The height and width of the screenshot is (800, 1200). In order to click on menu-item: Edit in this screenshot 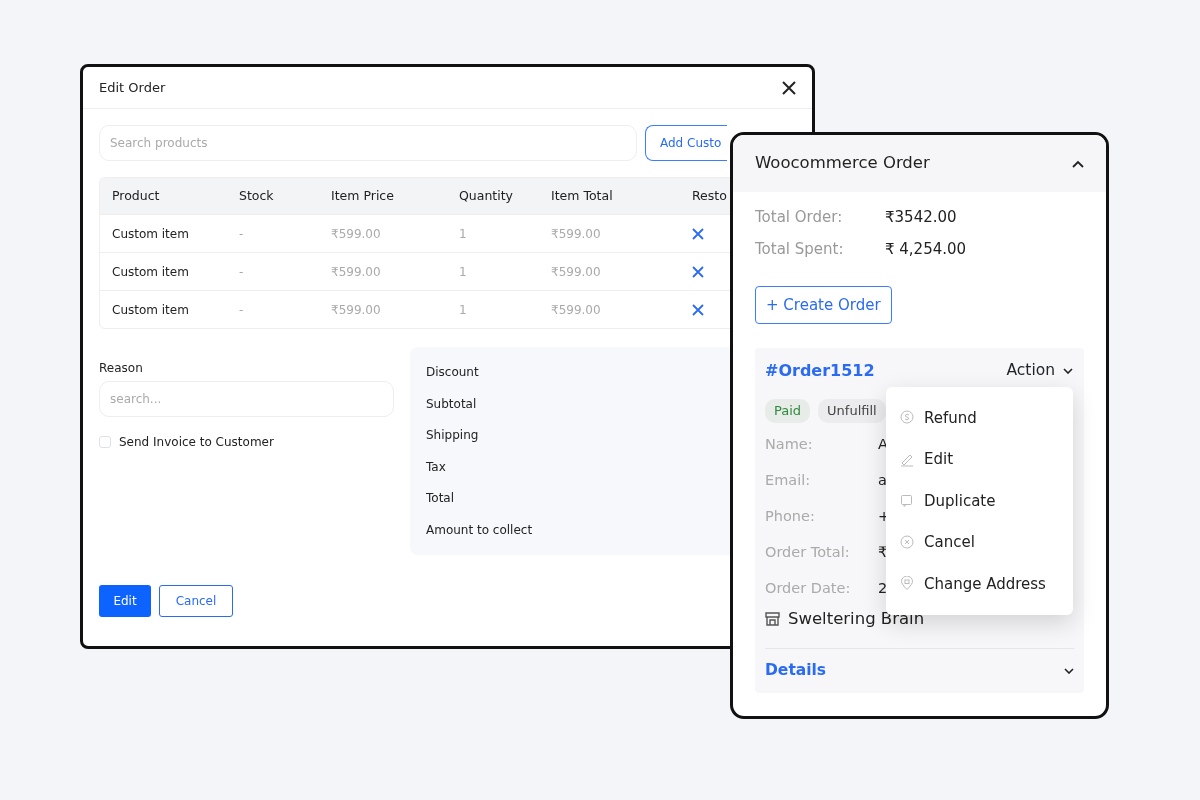, I will do `click(979, 459)`.